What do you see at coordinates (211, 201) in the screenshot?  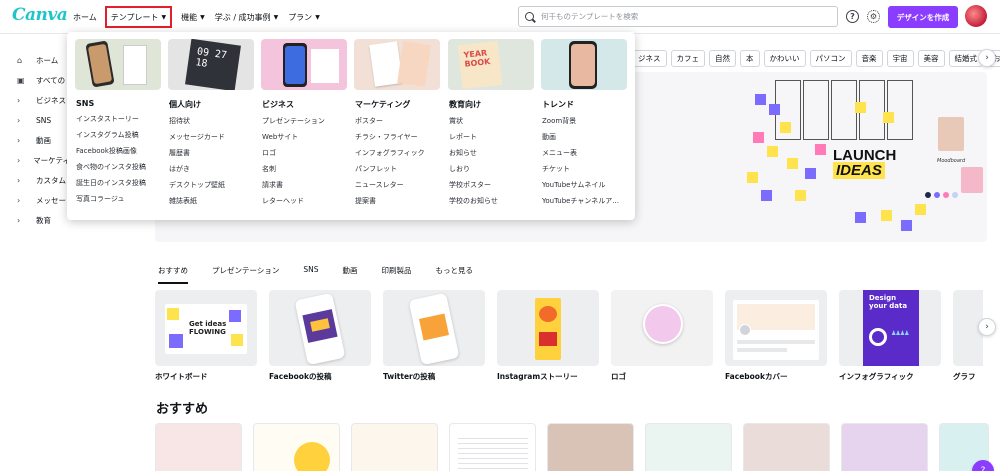 I see `dropdown-item: 雑誌表紙` at bounding box center [211, 201].